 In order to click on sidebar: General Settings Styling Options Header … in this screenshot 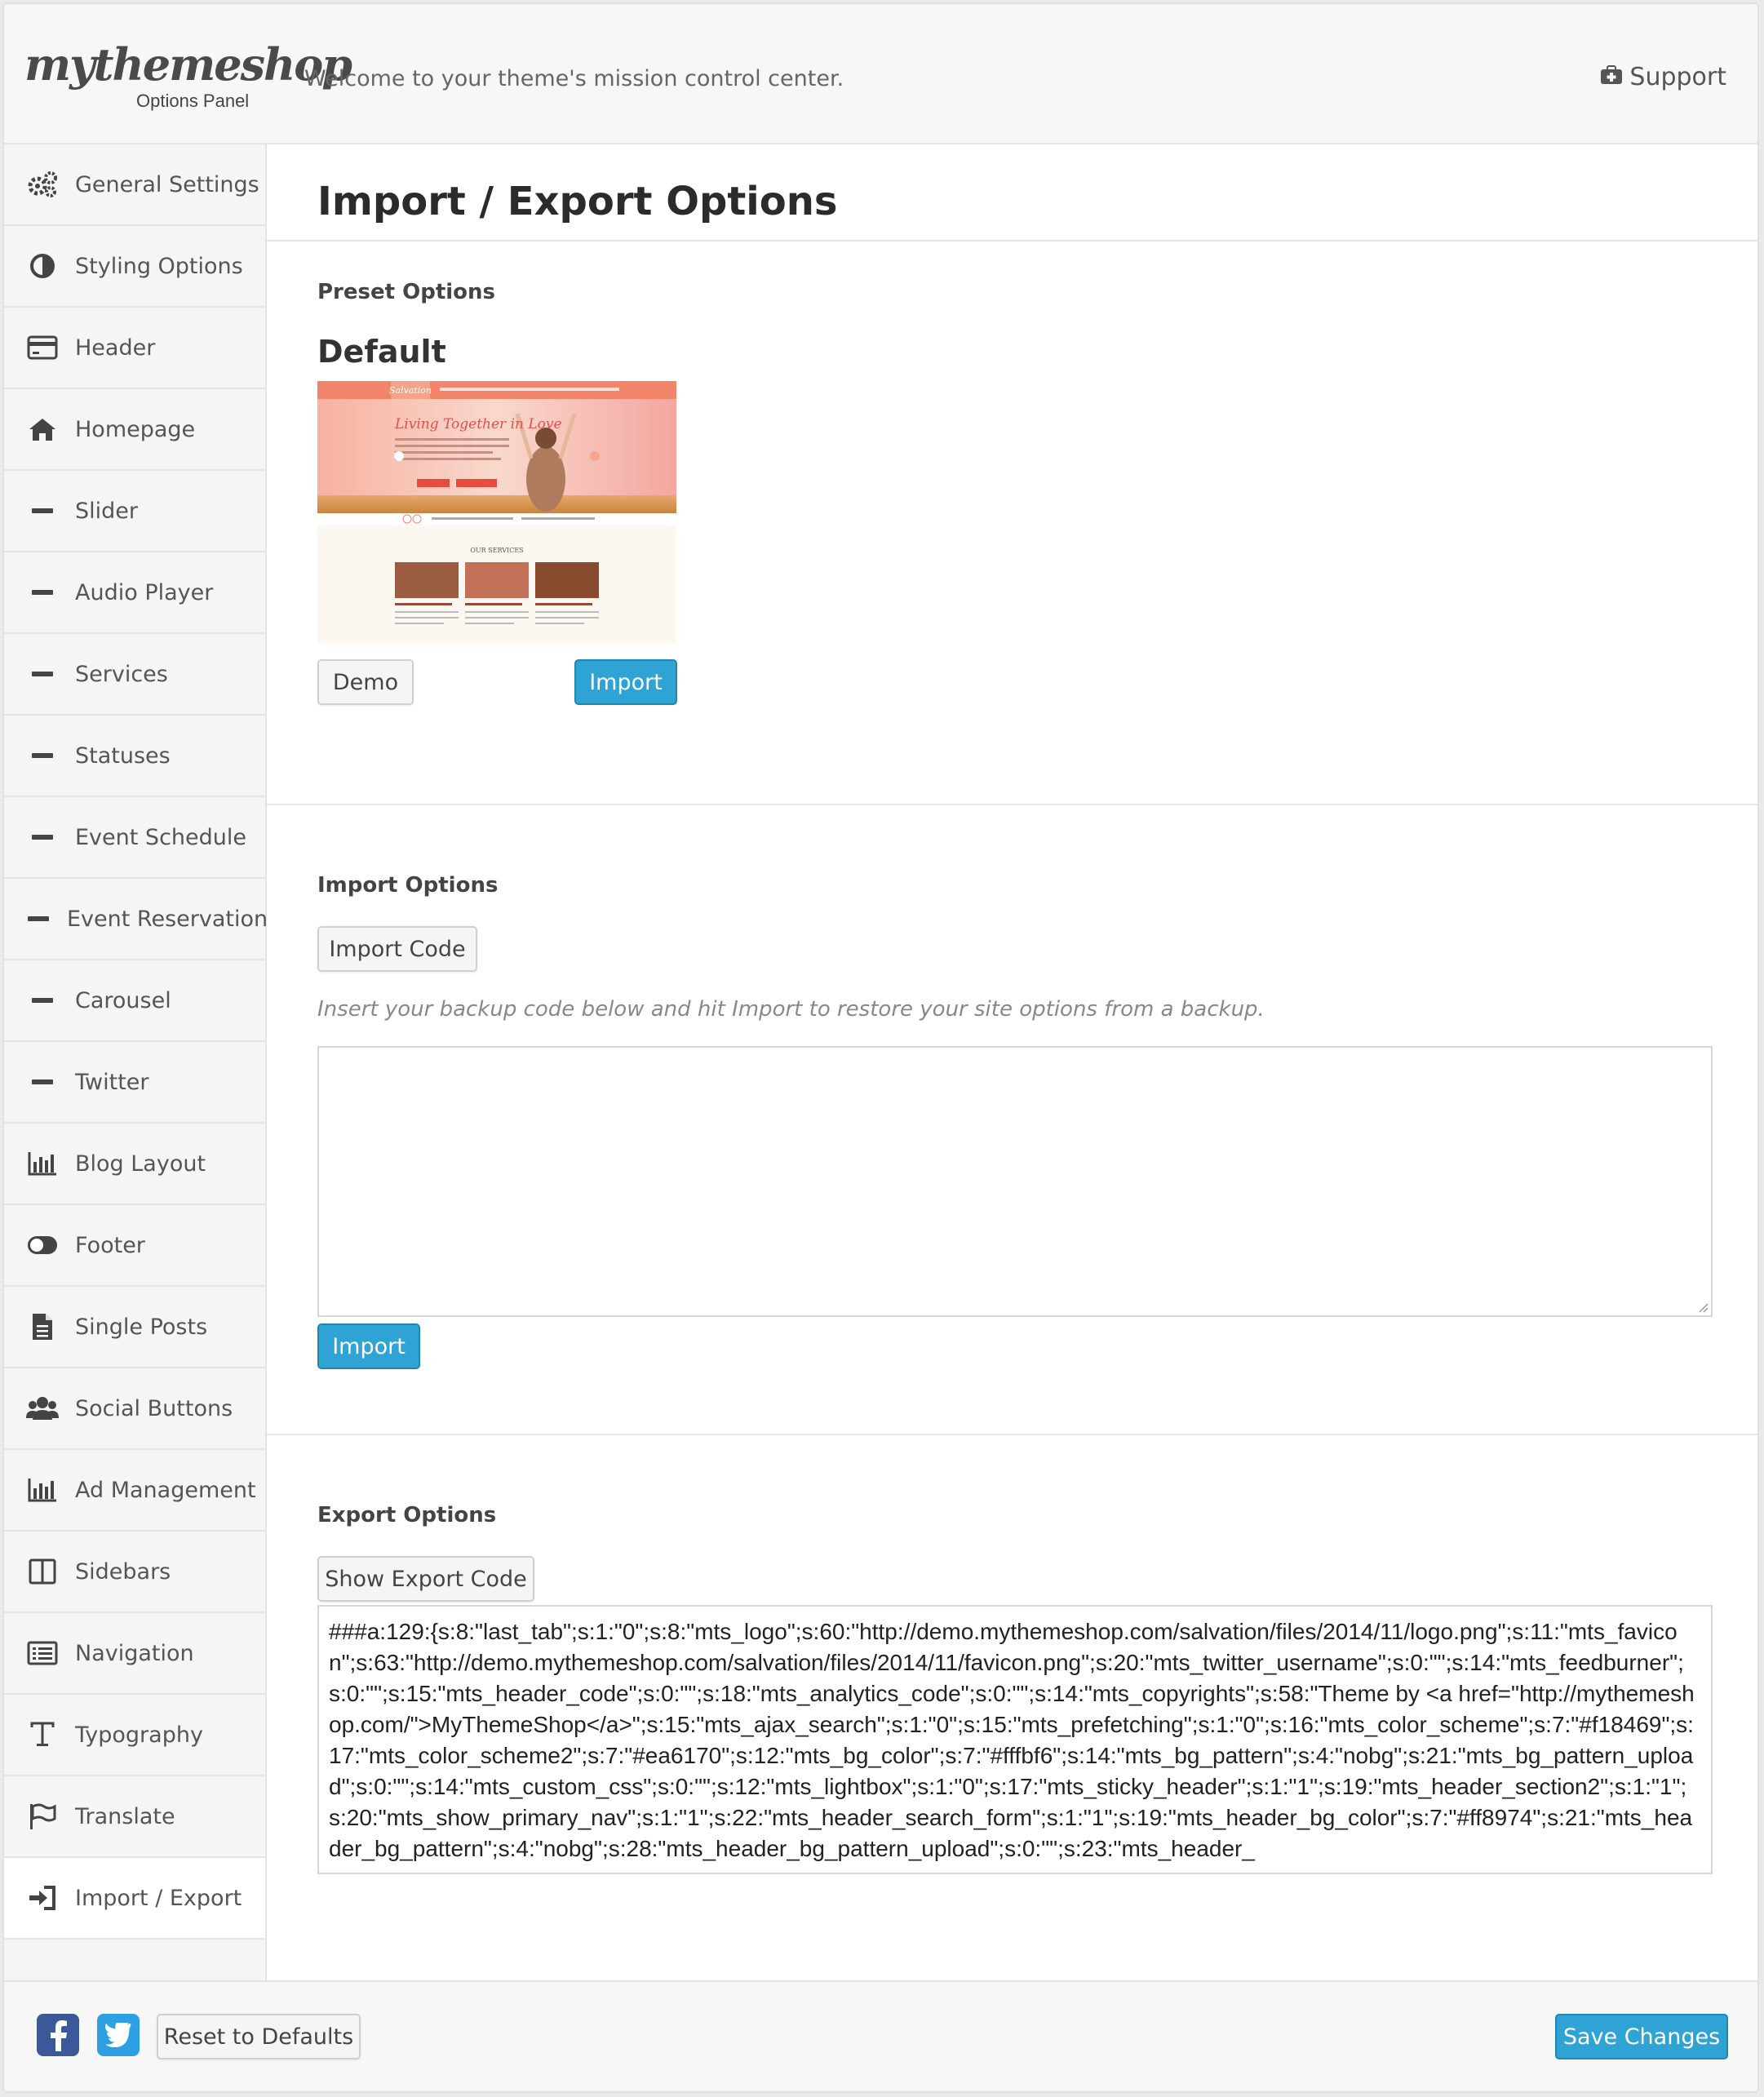, I will do `click(136, 1062)`.